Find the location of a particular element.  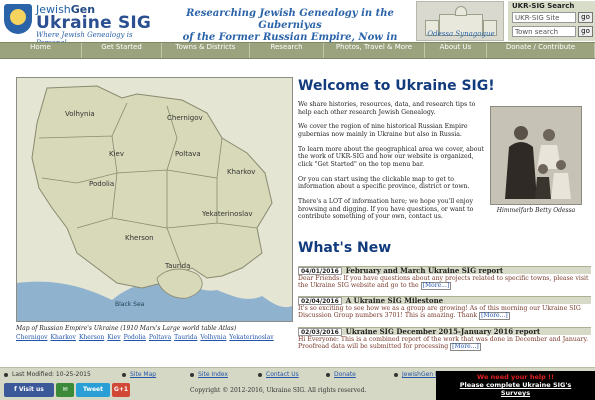

site-search-input: UKR-SIG Site is located at coordinates (544, 17).